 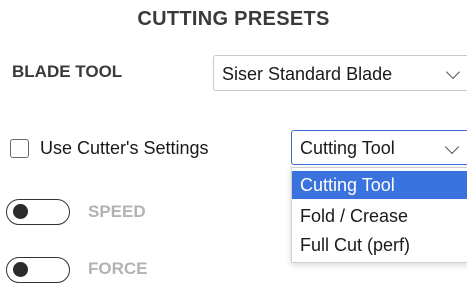 What do you see at coordinates (307, 74) in the screenshot?
I see `blade-tool-value: Siser Standard Blade` at bounding box center [307, 74].